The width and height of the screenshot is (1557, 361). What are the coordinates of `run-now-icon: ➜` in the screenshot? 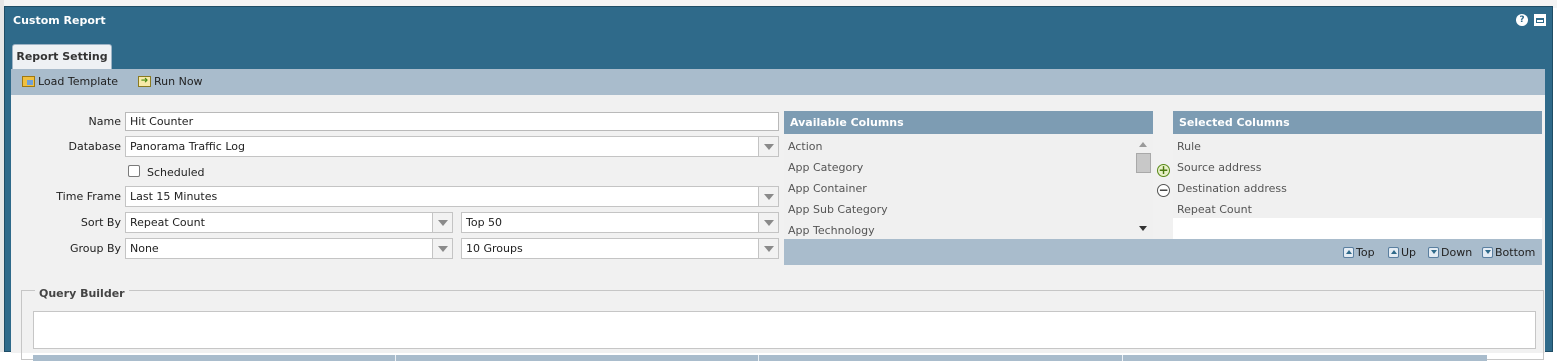 It's located at (144, 81).